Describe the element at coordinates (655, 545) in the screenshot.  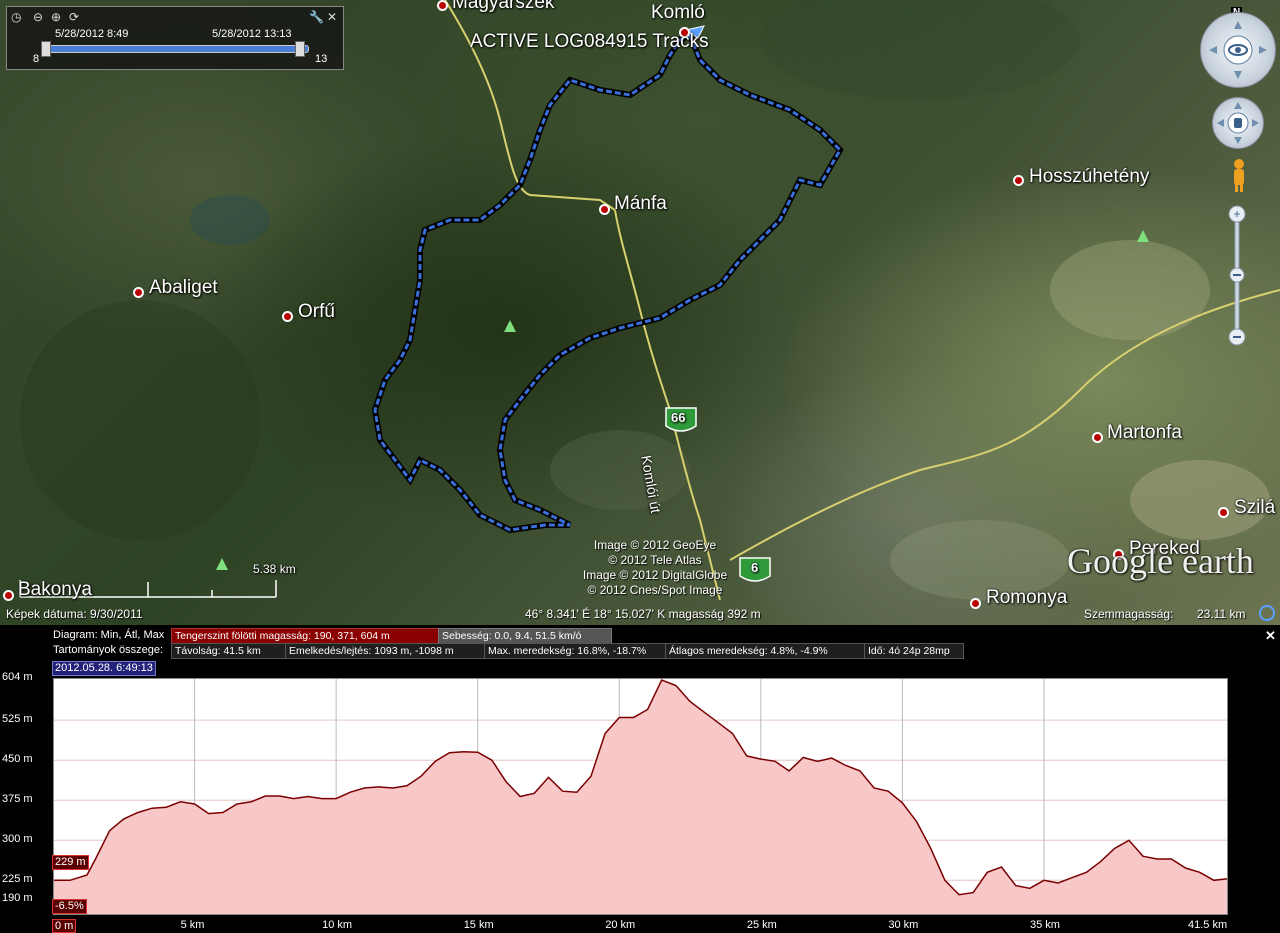
I see `copyright-line: Image © 2012 GeoEye` at that location.